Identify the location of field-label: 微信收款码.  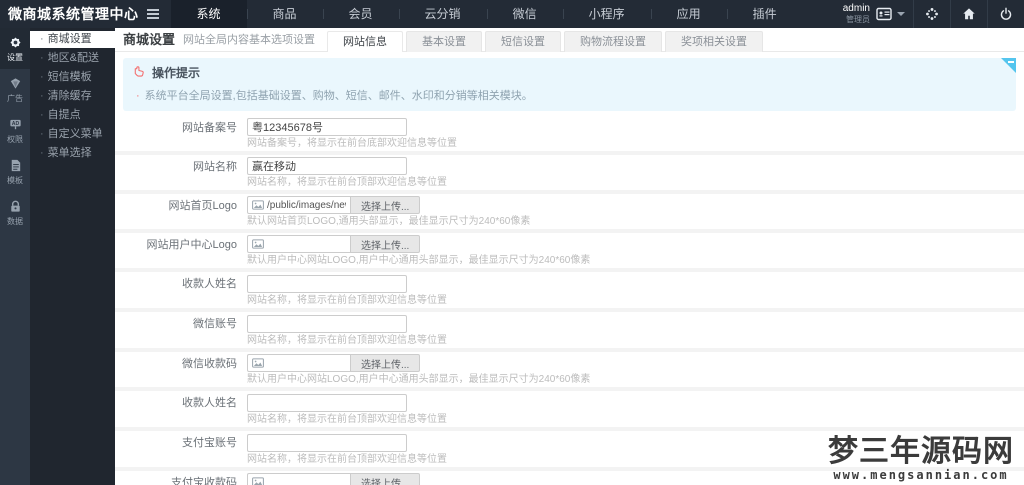
(209, 364).